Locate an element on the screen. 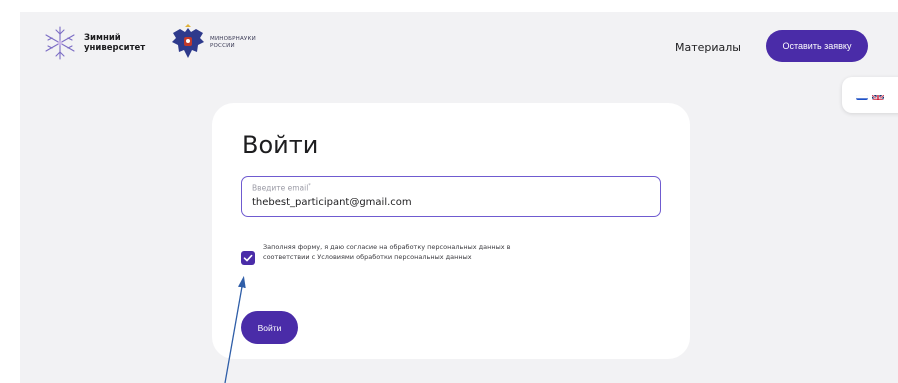 This screenshot has height=383, width=898. logo-line-2: университет is located at coordinates (115, 48).